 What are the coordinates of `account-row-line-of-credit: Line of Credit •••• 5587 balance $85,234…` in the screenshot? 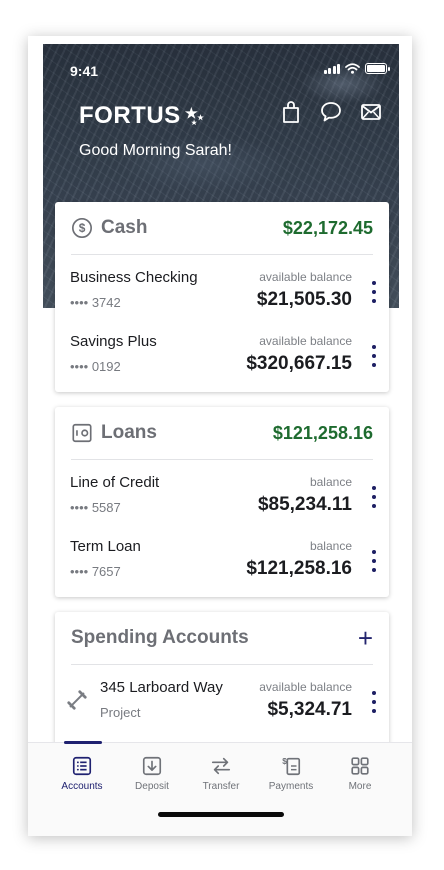 It's located at (222, 492).